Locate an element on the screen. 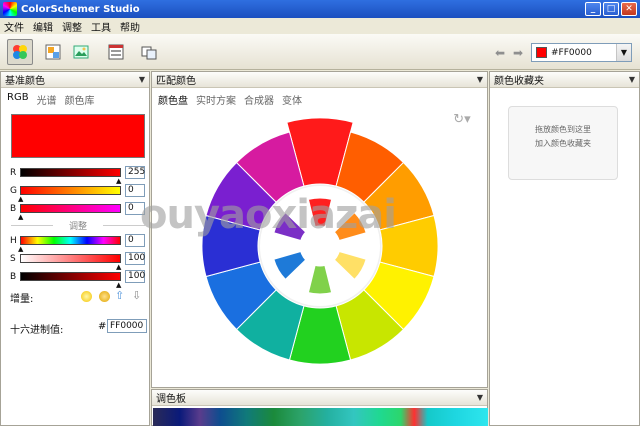 This screenshot has width=640, height=426. window-title: ColorSchemer Studio is located at coordinates (80, 9).